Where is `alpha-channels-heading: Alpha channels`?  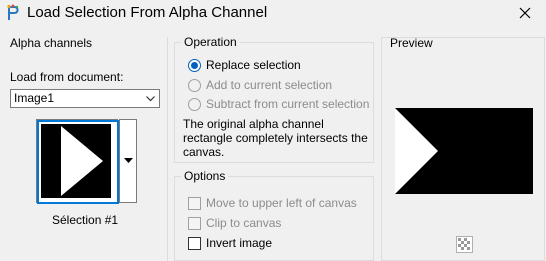
alpha-channels-heading: Alpha channels is located at coordinates (51, 43).